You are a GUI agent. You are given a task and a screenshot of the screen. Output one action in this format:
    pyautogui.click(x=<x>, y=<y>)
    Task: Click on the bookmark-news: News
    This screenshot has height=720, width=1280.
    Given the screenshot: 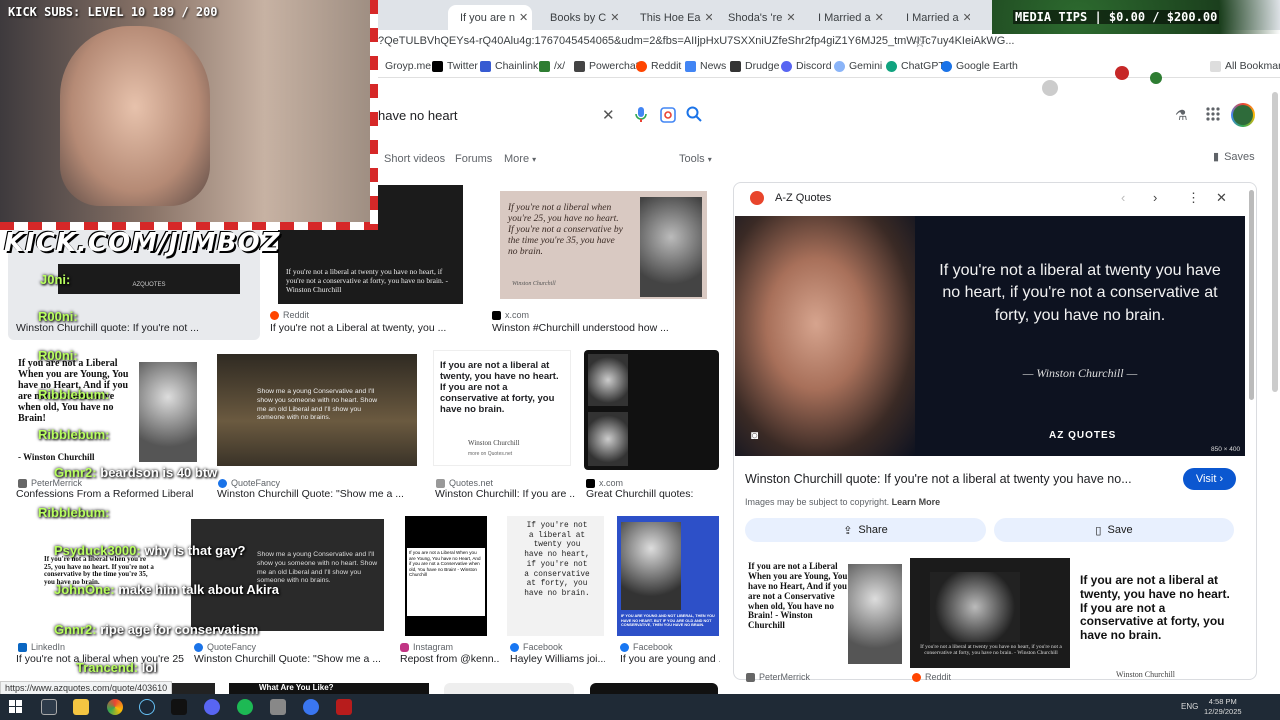 What is the action you would take?
    pyautogui.click(x=705, y=66)
    